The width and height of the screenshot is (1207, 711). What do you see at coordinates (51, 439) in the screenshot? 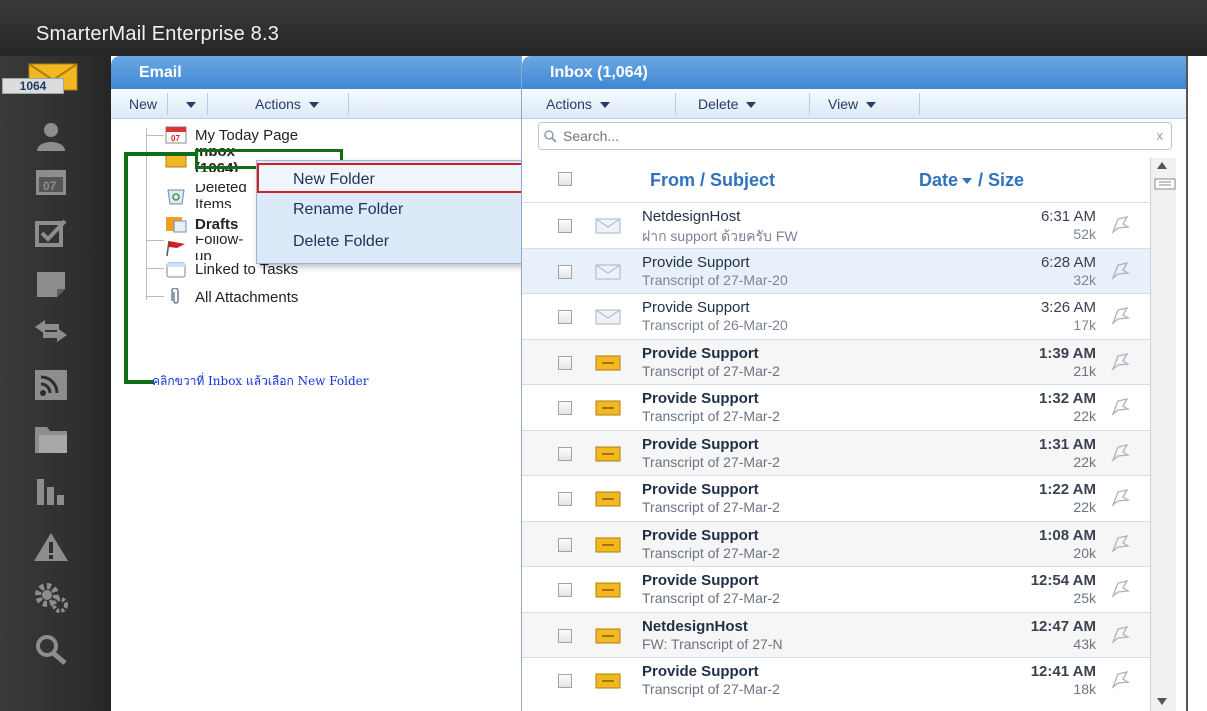
I see `files-icon` at bounding box center [51, 439].